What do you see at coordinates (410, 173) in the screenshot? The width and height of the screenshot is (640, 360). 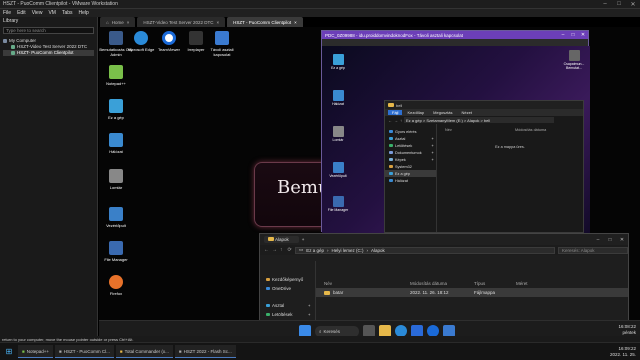 I see `inner-nav-item-this-pc: Ez a gép` at bounding box center [410, 173].